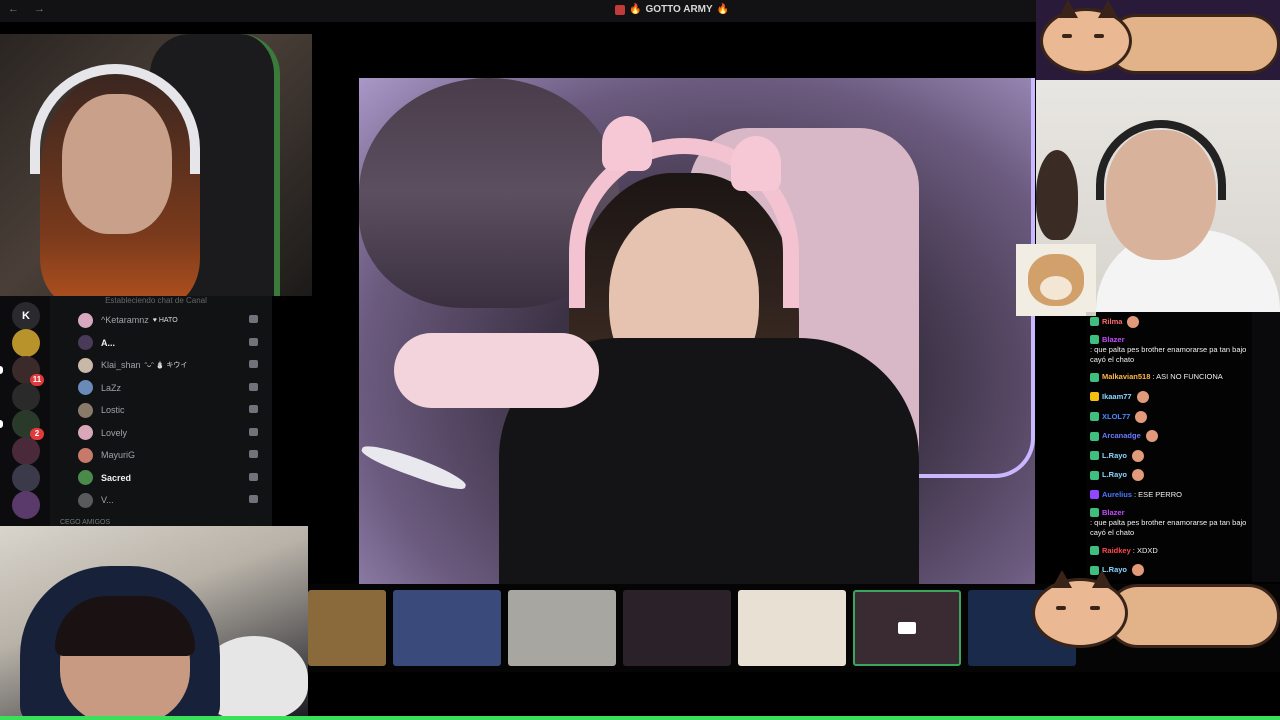  Describe the element at coordinates (756, 163) in the screenshot. I see `cat-ear-right` at that location.